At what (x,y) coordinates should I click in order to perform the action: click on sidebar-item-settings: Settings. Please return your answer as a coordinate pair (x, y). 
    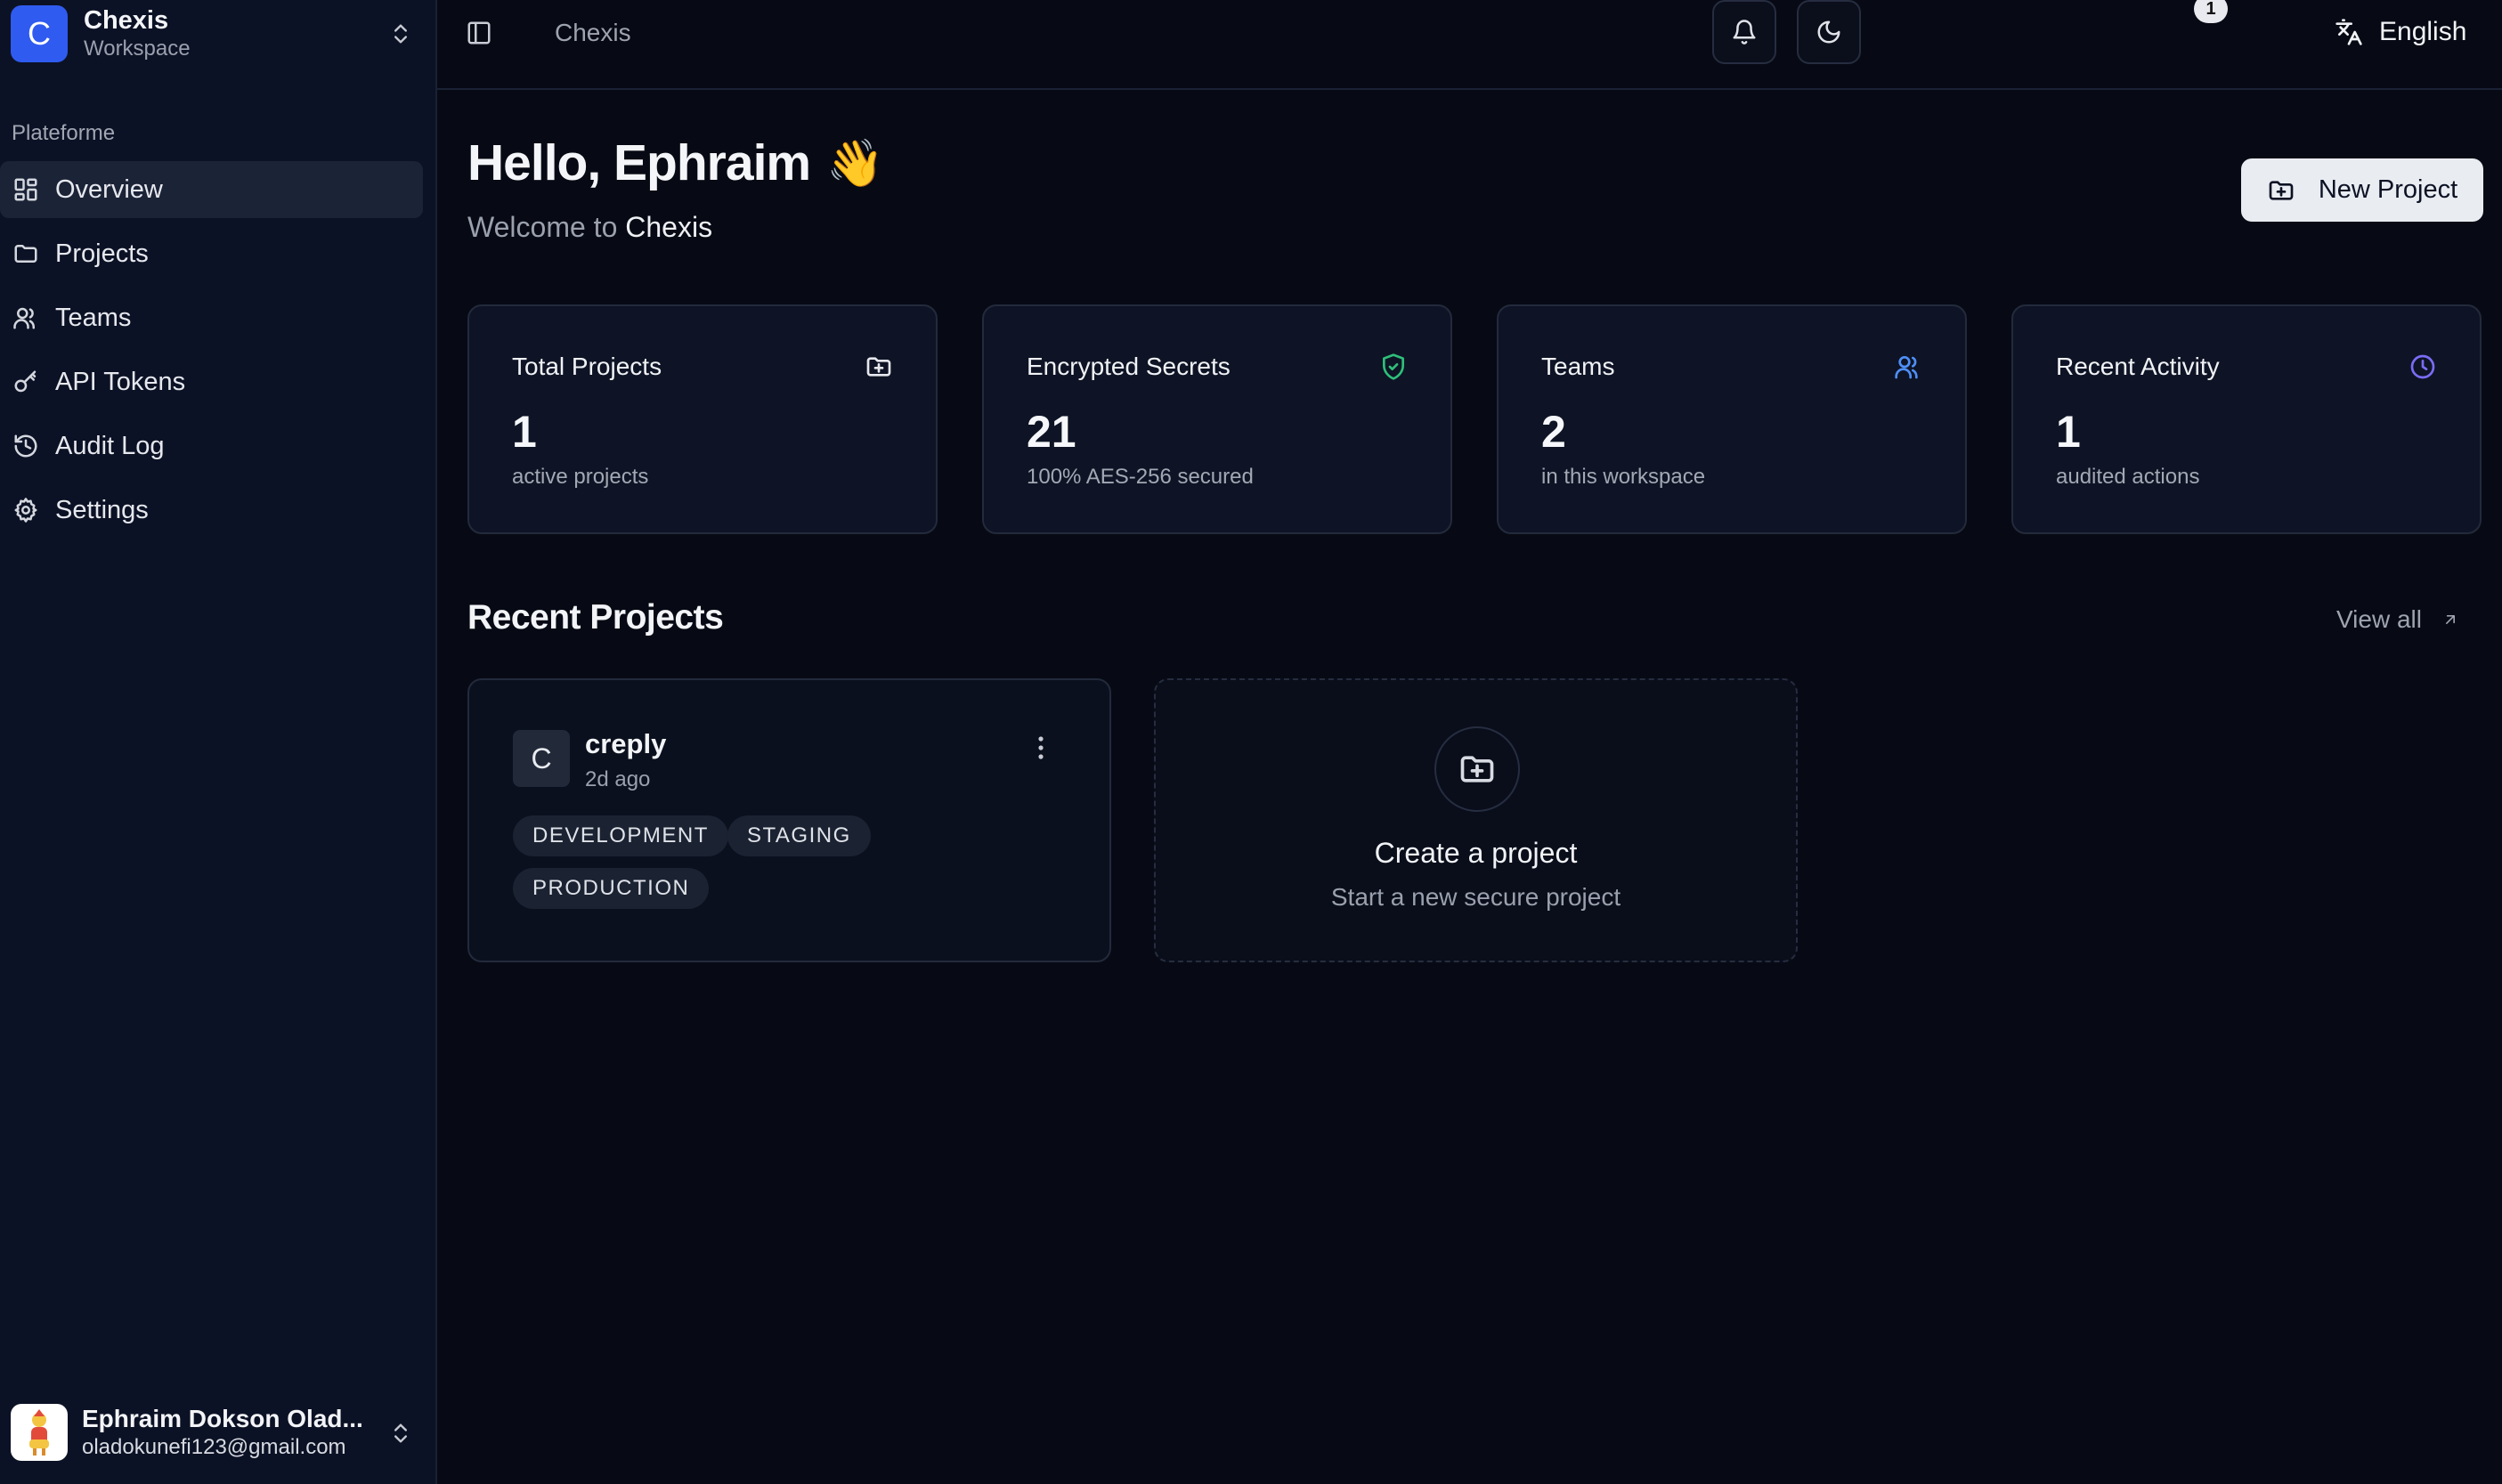
    Looking at the image, I should click on (211, 510).